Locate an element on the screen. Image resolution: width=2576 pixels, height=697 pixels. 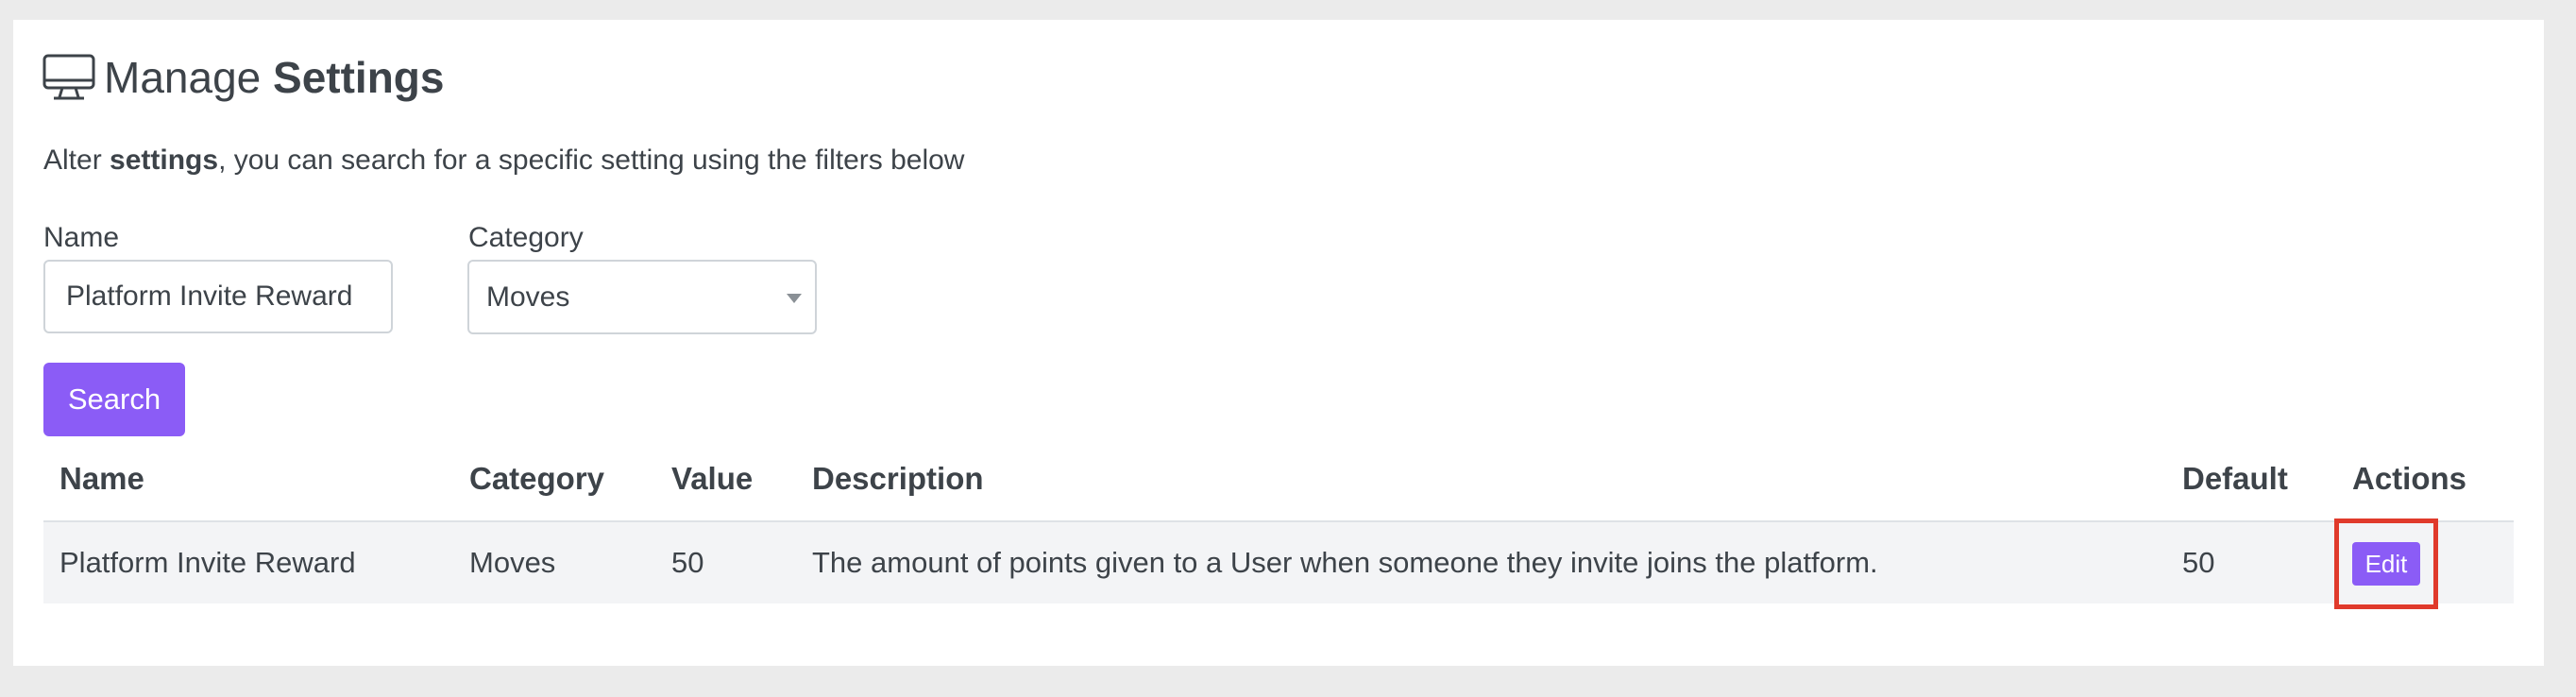
column-header-default: Default is located at coordinates (2235, 478).